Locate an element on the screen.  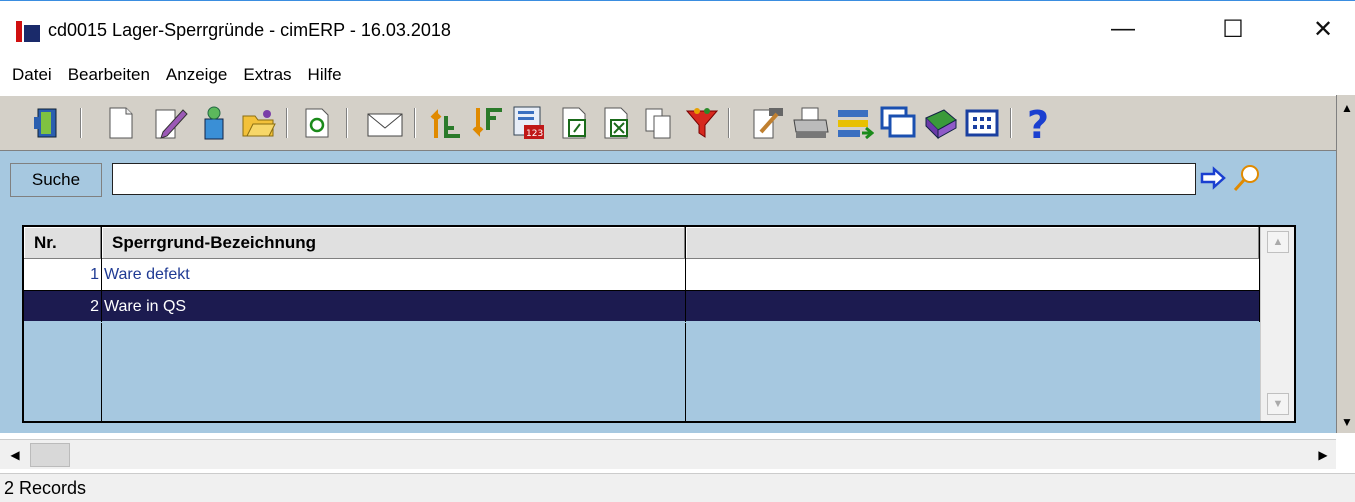
menu-hilfe: Hilfe is located at coordinates (325, 75).